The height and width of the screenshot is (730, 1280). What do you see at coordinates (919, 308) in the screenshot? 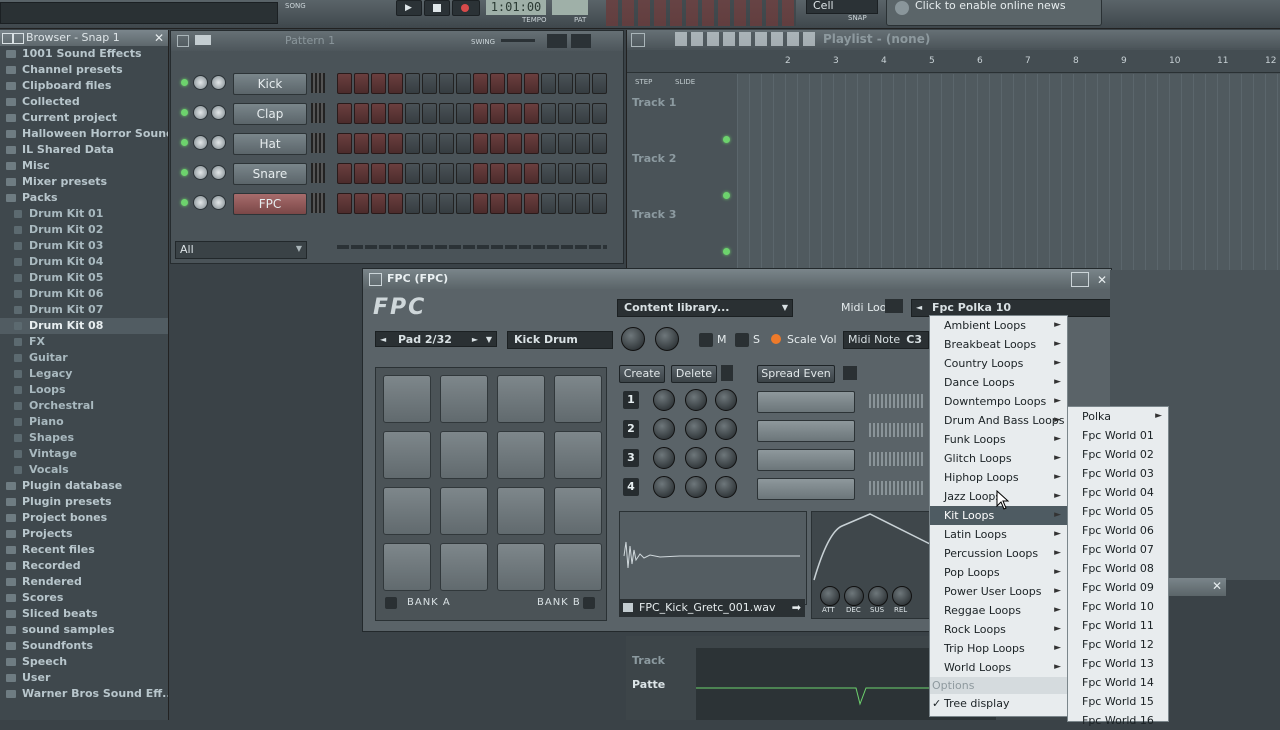
I see `arrow-left-icon: ◄` at bounding box center [919, 308].